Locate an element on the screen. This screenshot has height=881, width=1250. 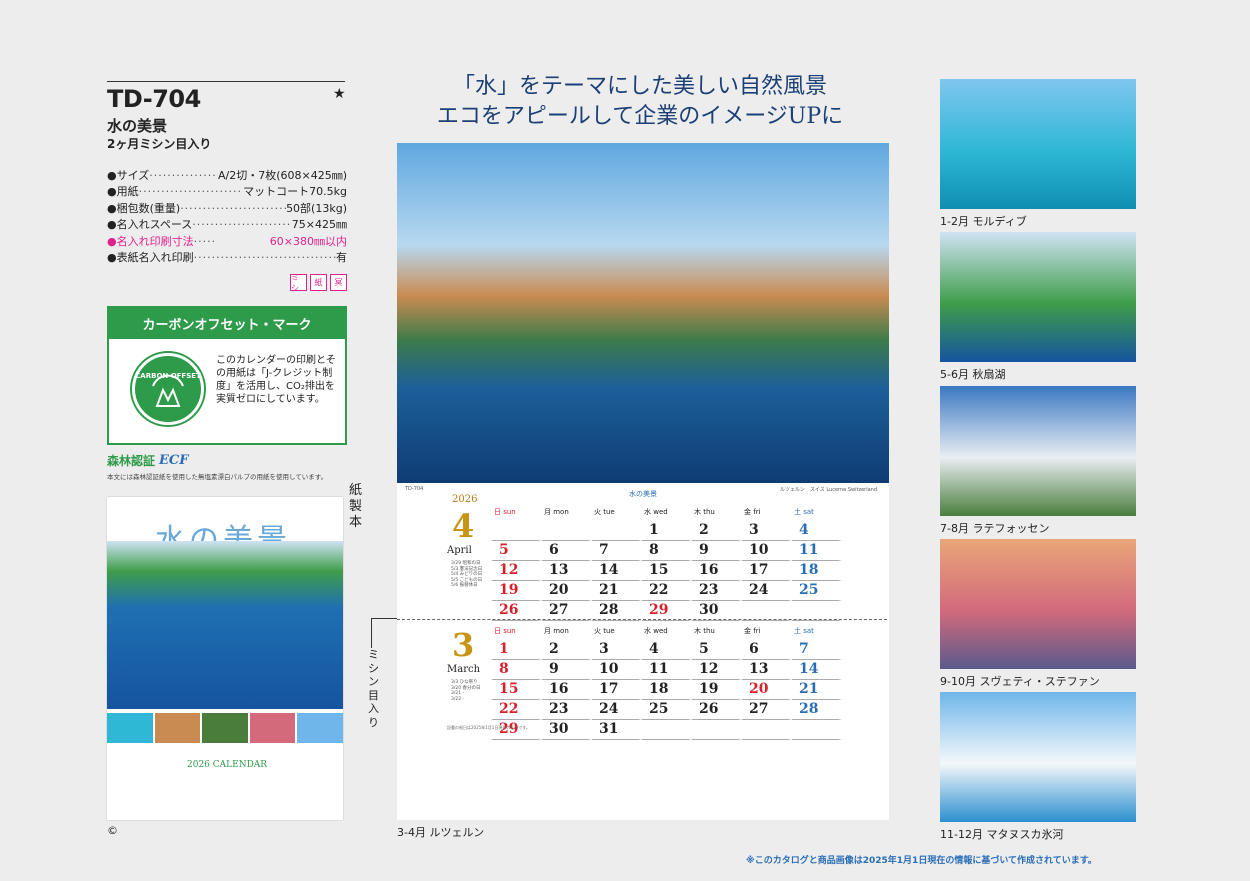
weekday-header: 木 thu is located at coordinates (704, 512).